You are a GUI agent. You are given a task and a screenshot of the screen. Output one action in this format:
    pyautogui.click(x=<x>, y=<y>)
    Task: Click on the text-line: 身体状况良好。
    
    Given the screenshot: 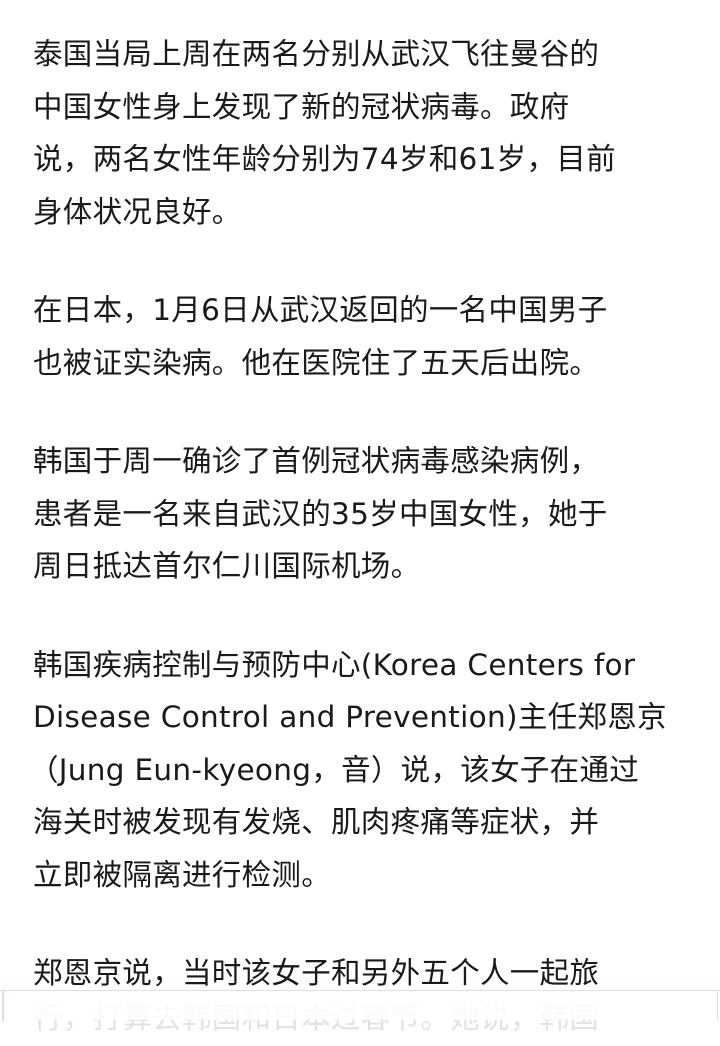 What is the action you would take?
    pyautogui.click(x=137, y=211)
    